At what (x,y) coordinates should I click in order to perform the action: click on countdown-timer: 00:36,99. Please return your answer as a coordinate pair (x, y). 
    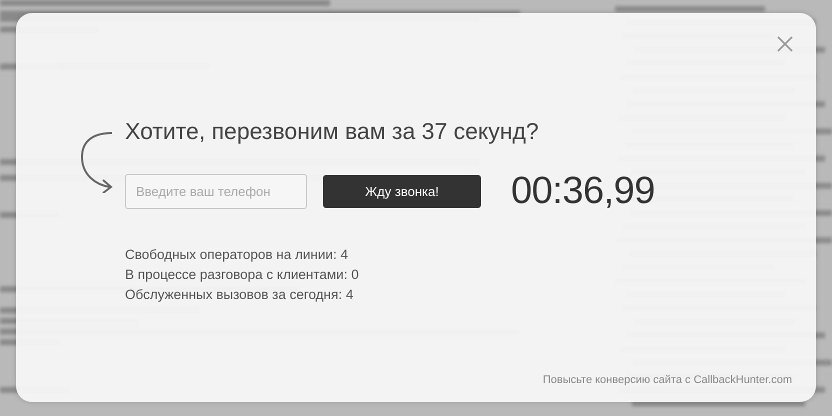
    Looking at the image, I should click on (583, 191).